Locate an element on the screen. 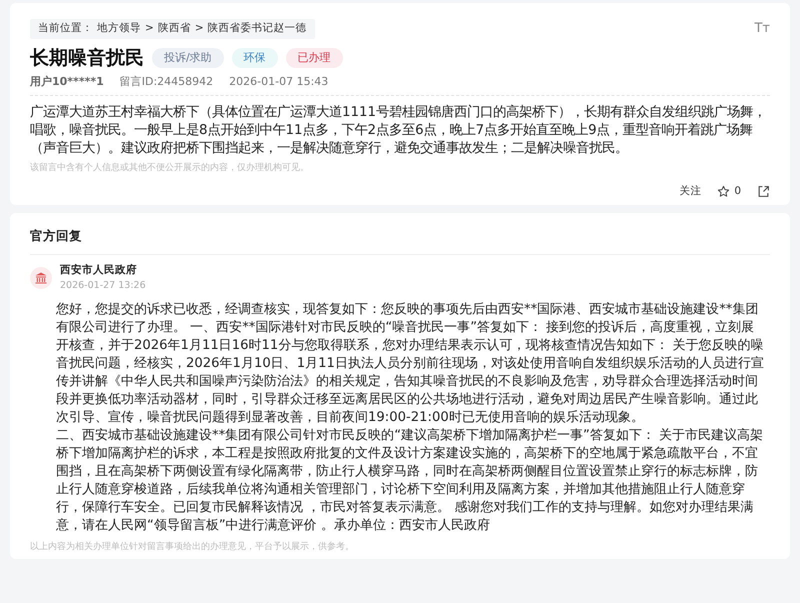 This screenshot has width=800, height=603. font-size-toggle: Tт is located at coordinates (762, 28).